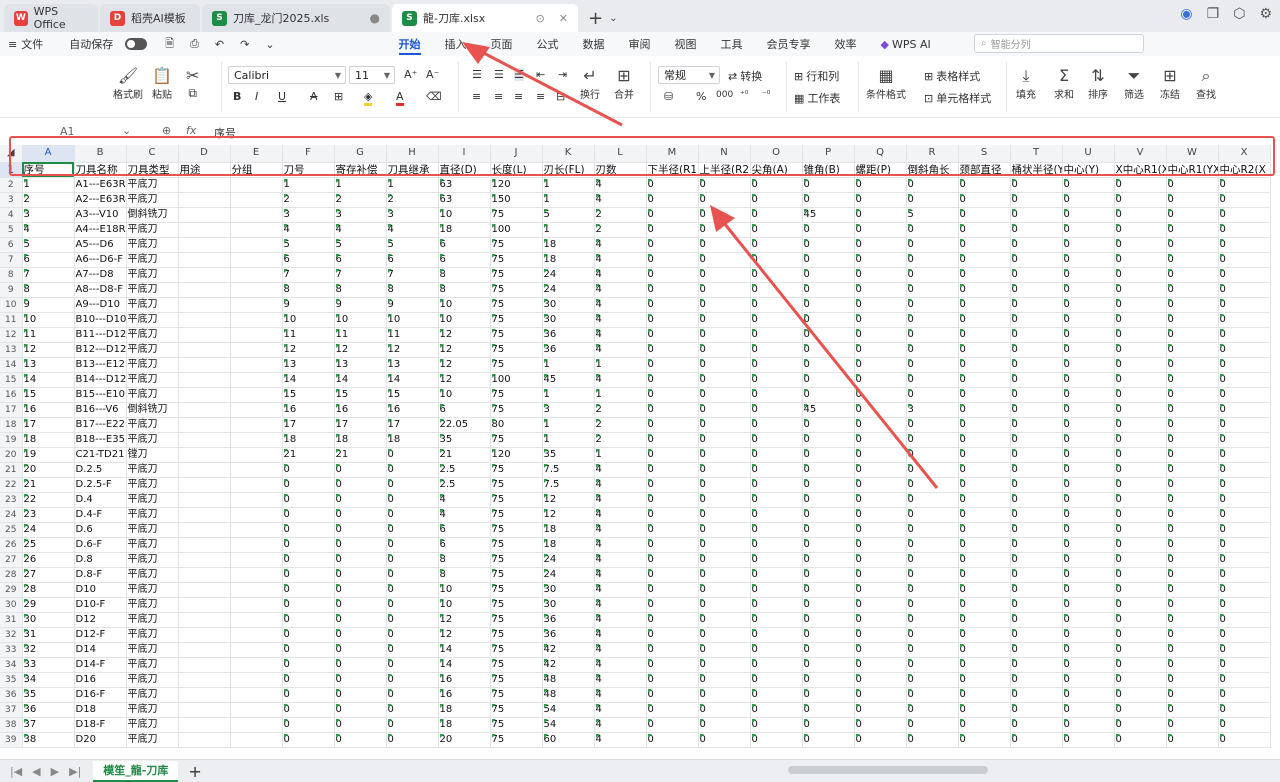  I want to click on align-middle-icon: ☰, so click(499, 74).